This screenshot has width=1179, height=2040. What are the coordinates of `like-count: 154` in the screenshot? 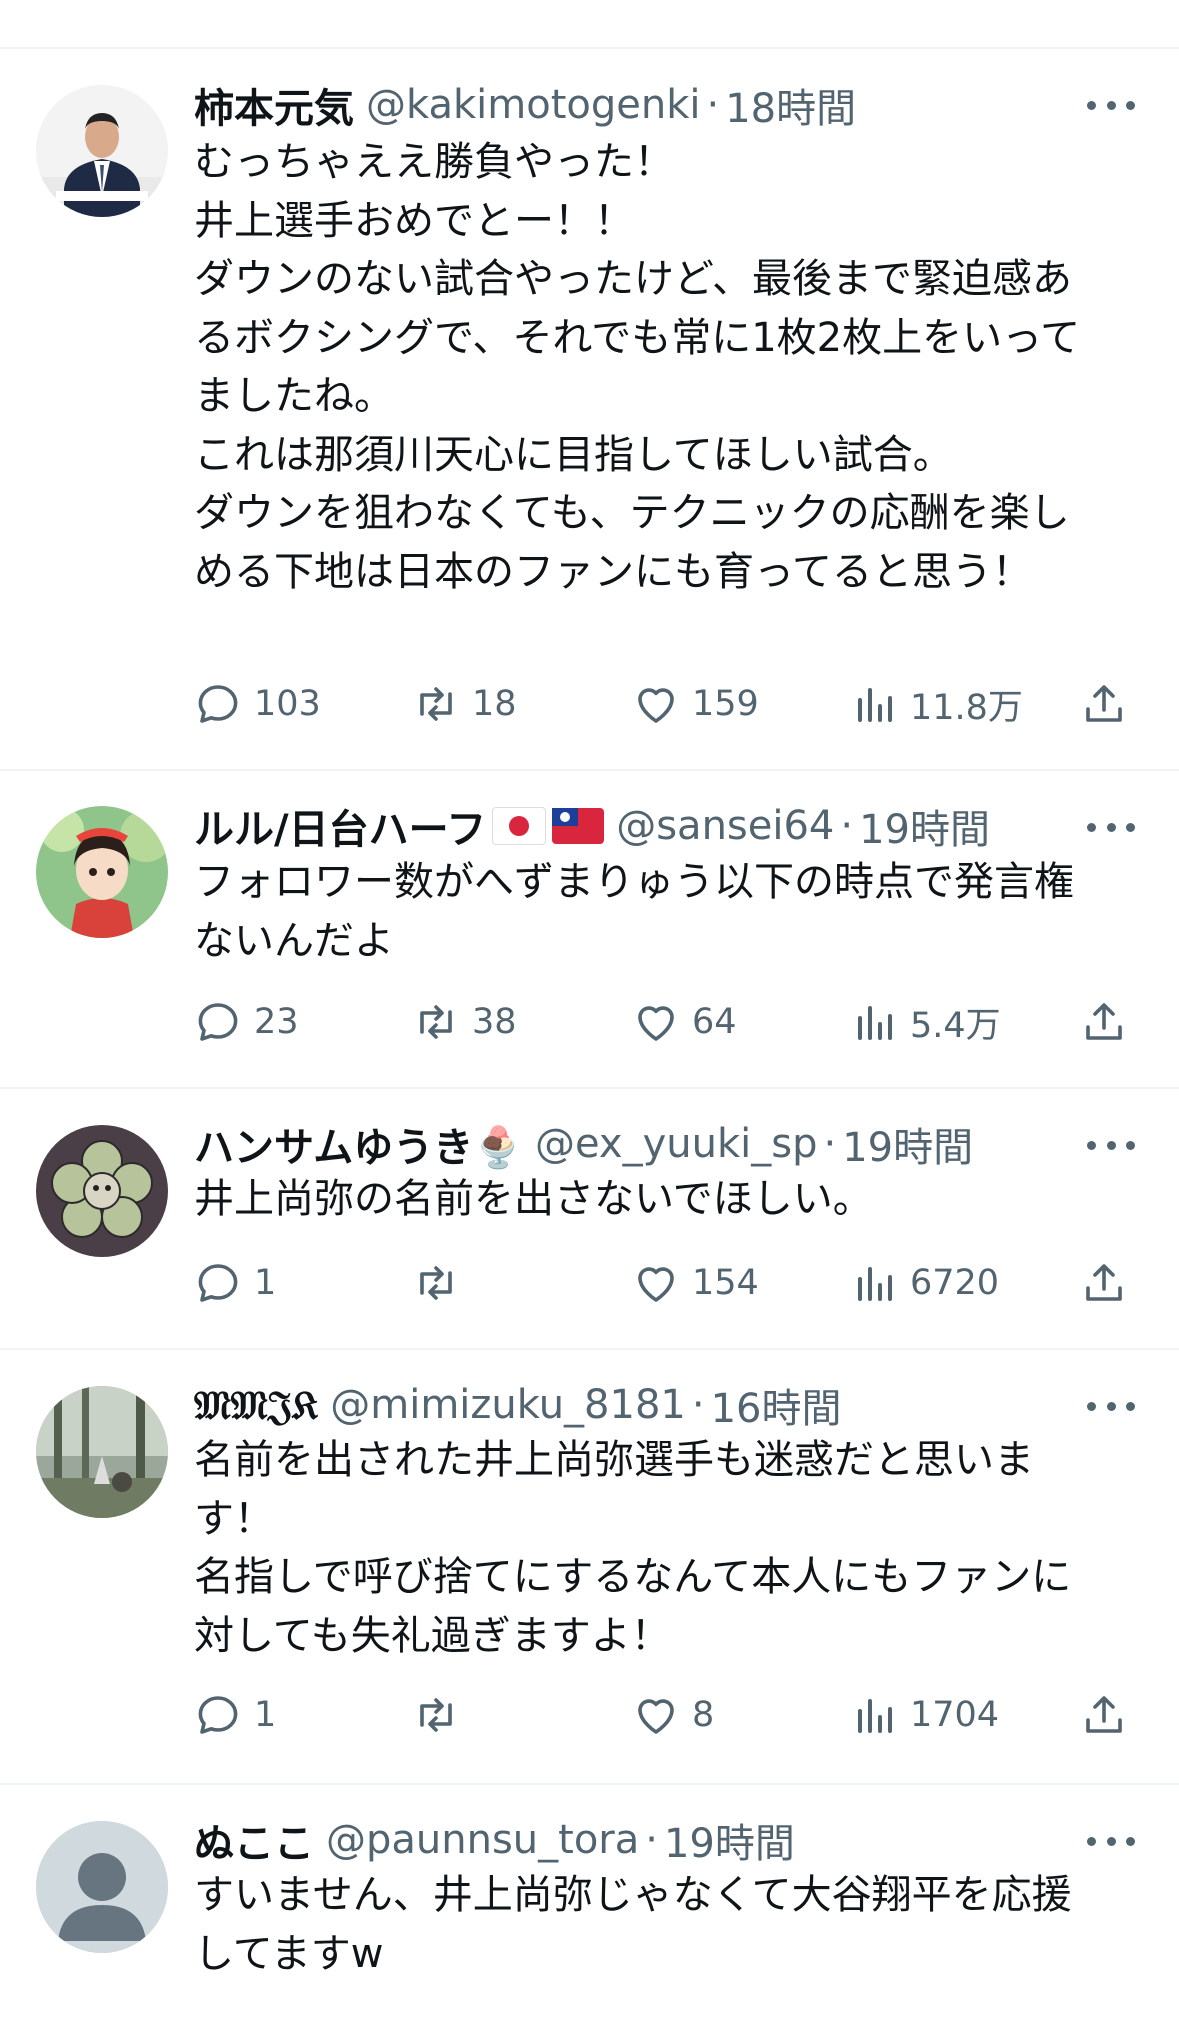 It's located at (725, 1283).